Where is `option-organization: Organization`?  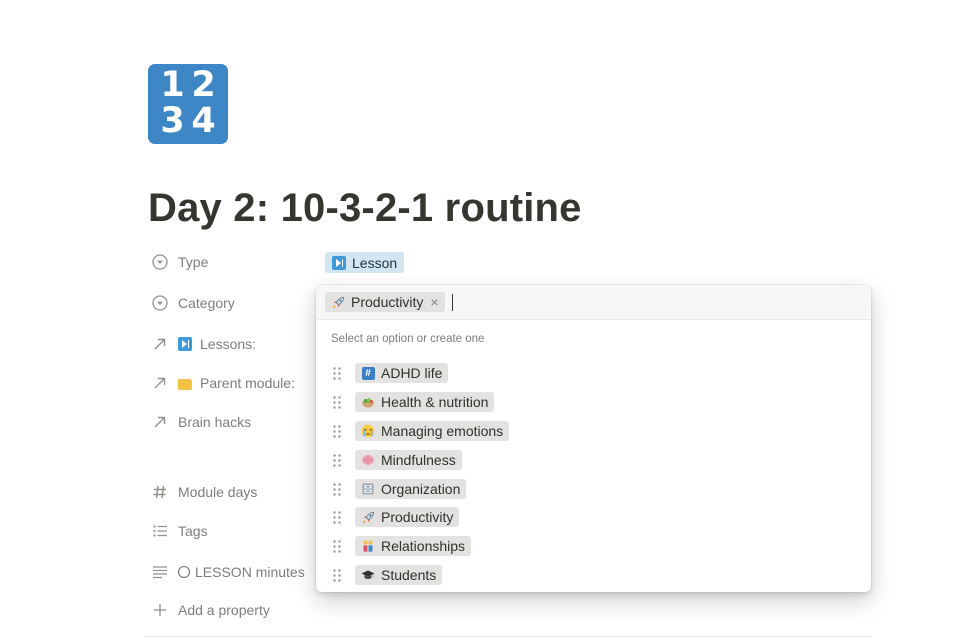 option-organization: Organization is located at coordinates (593, 488).